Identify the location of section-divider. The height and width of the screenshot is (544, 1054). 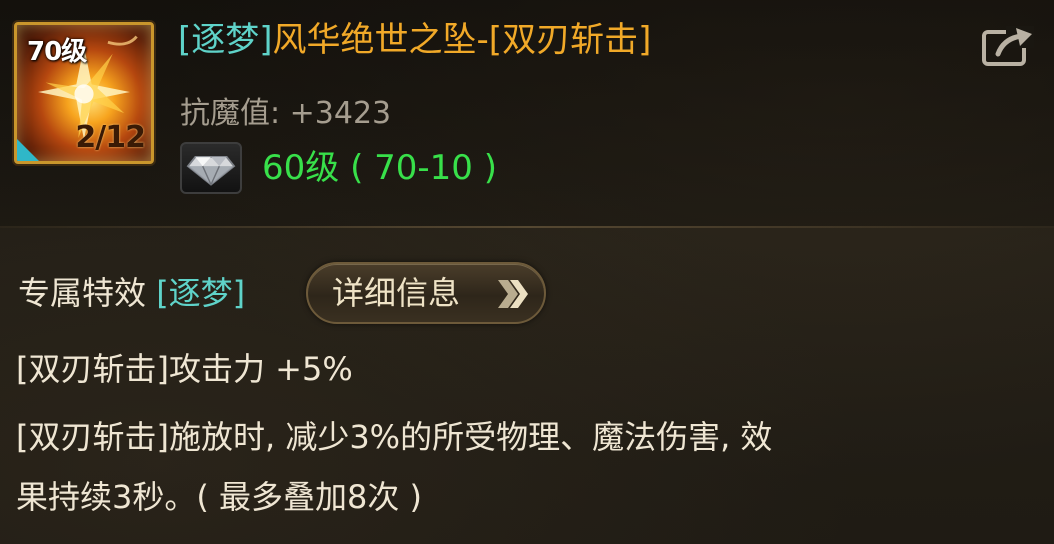
(527, 227).